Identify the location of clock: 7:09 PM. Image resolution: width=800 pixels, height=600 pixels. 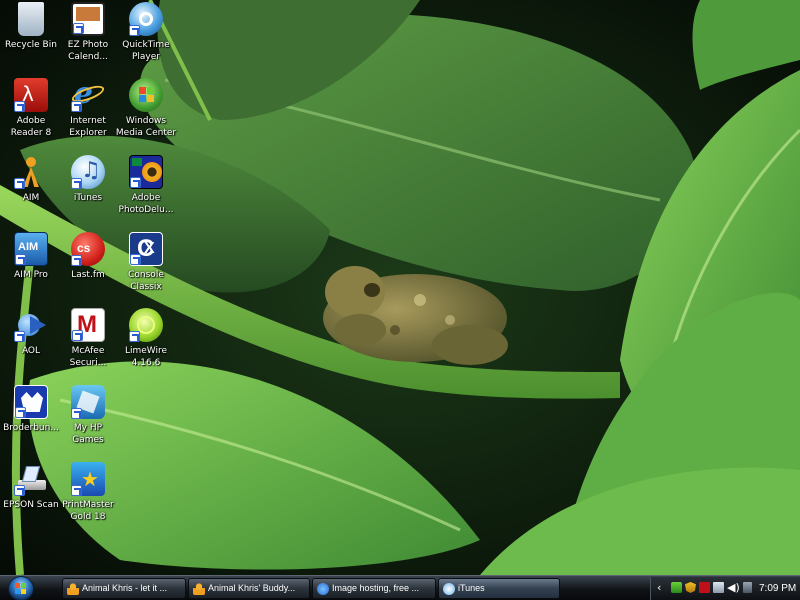
(777, 588).